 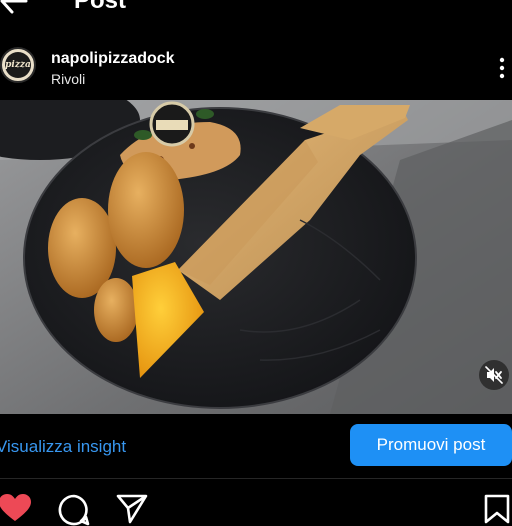 What do you see at coordinates (63, 447) in the screenshot?
I see `view-insights-link: Visualizza insight` at bounding box center [63, 447].